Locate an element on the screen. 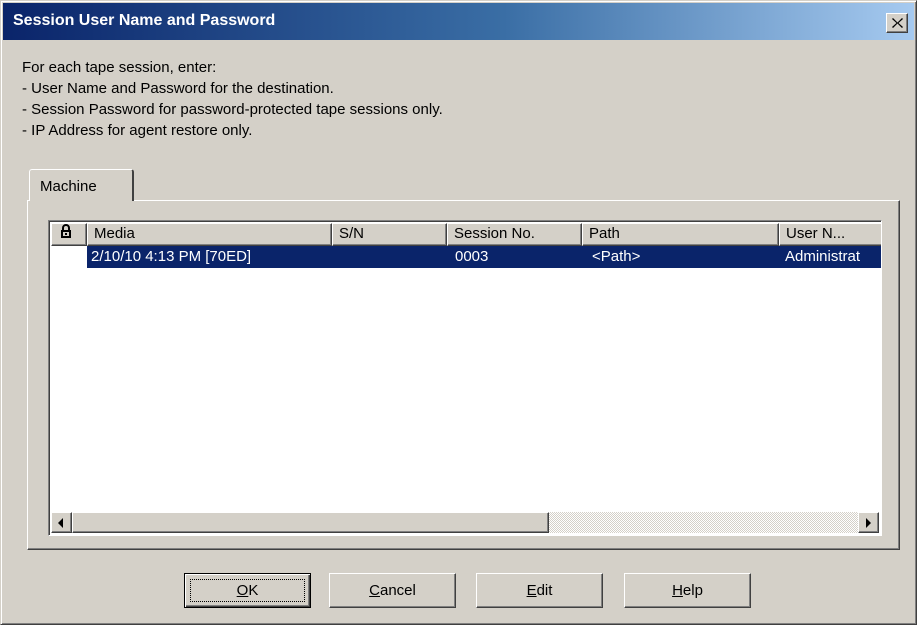 The width and height of the screenshot is (917, 625). edit-label: dit is located at coordinates (544, 590).